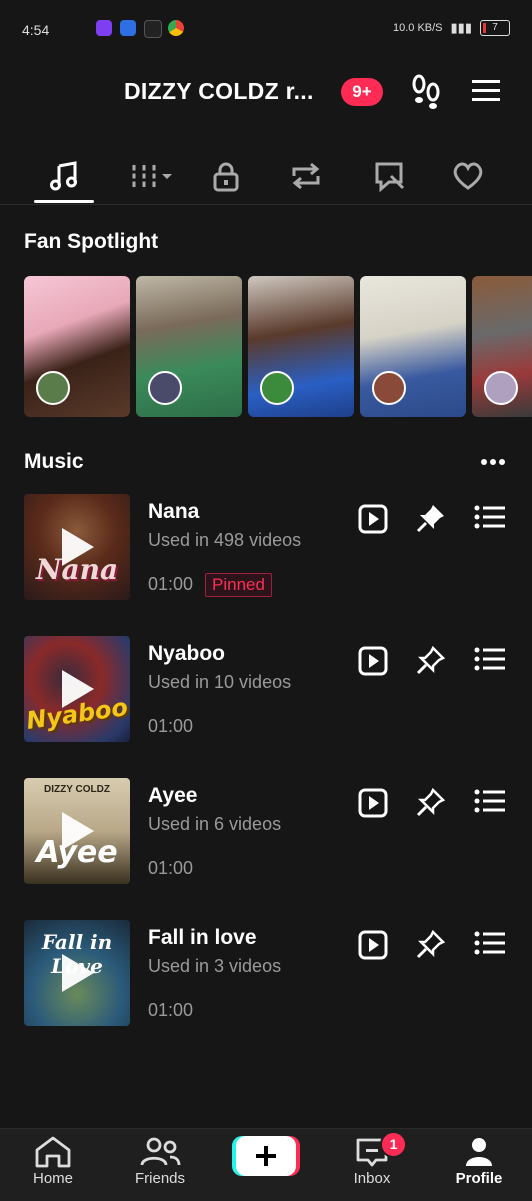 This screenshot has width=532, height=1201. I want to click on song-usage: Used in 10 videos, so click(220, 682).